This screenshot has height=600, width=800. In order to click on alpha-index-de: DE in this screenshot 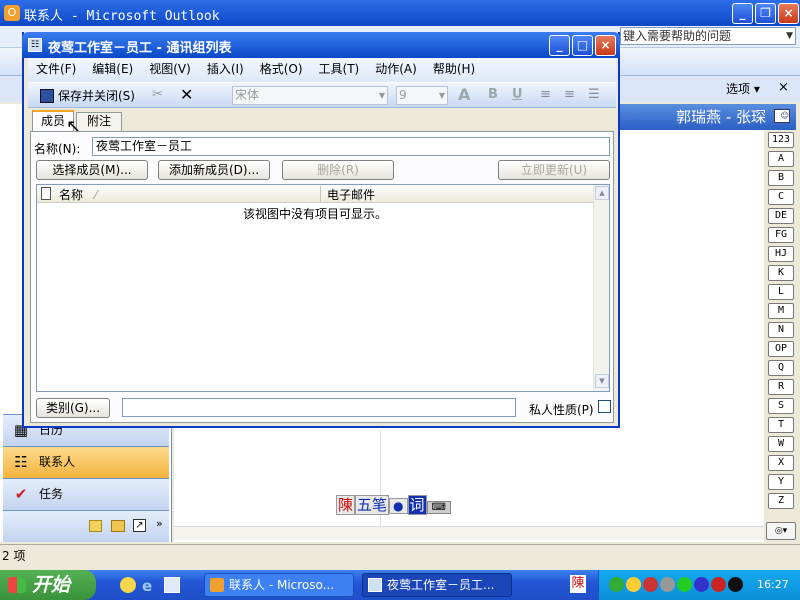, I will do `click(781, 216)`.